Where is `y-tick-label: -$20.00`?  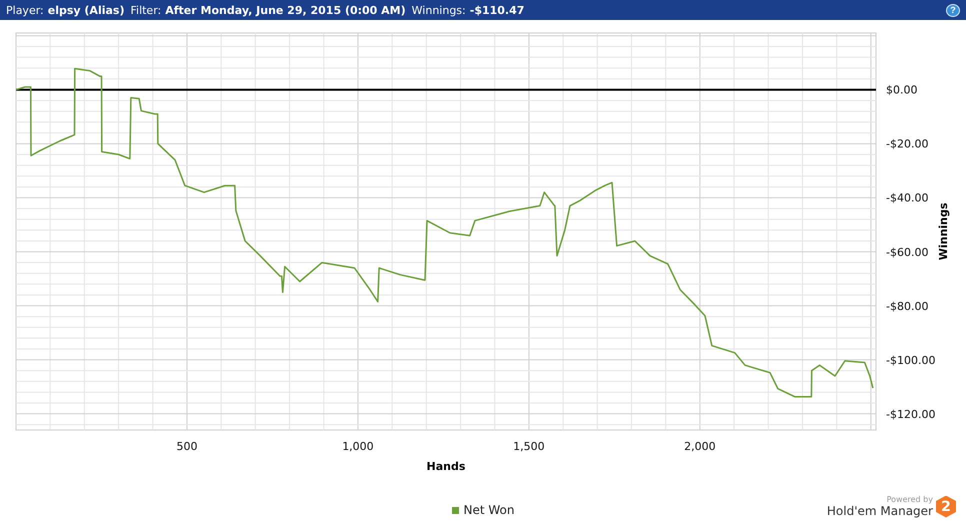
y-tick-label: -$20.00 is located at coordinates (907, 144).